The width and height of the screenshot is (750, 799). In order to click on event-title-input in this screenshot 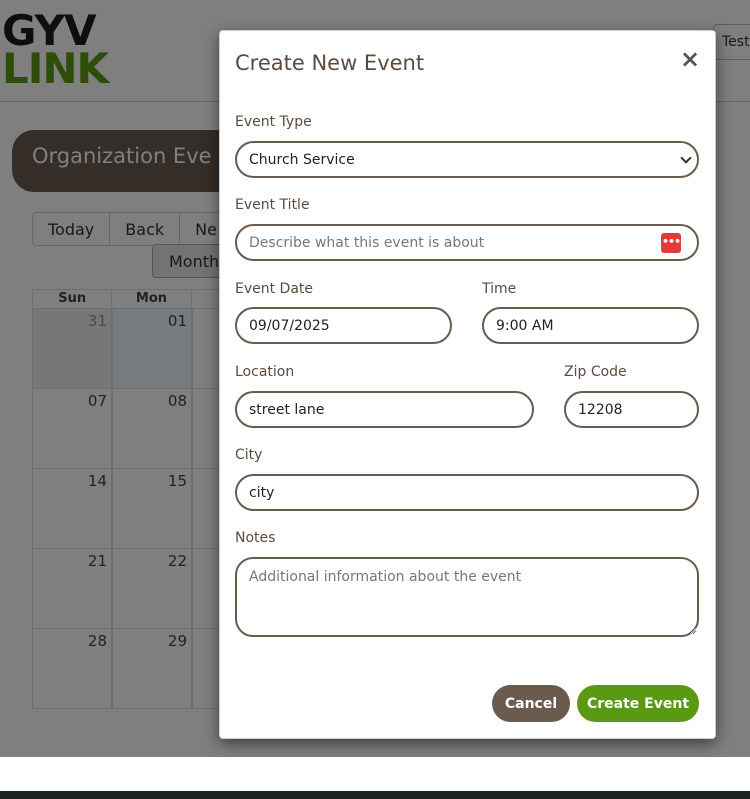, I will do `click(467, 242)`.